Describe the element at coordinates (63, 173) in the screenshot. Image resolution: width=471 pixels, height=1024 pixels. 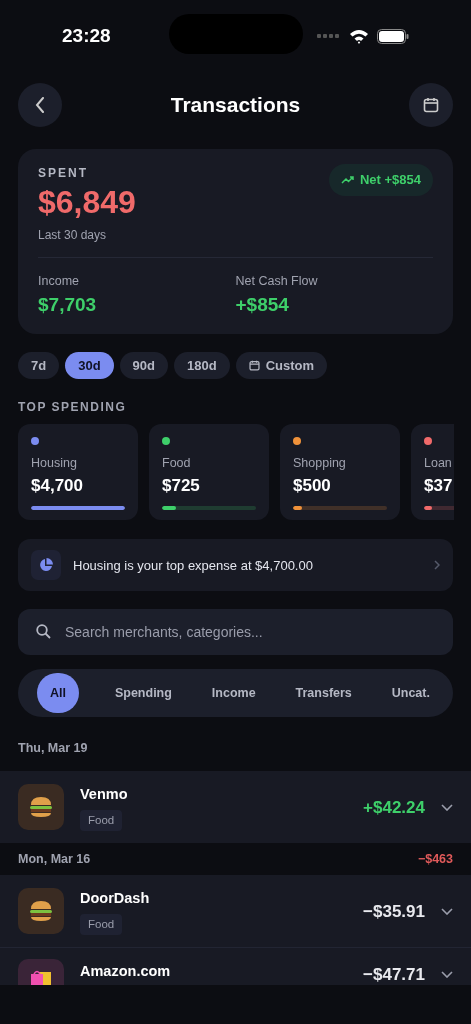
I see `spent-label: SPENT` at that location.